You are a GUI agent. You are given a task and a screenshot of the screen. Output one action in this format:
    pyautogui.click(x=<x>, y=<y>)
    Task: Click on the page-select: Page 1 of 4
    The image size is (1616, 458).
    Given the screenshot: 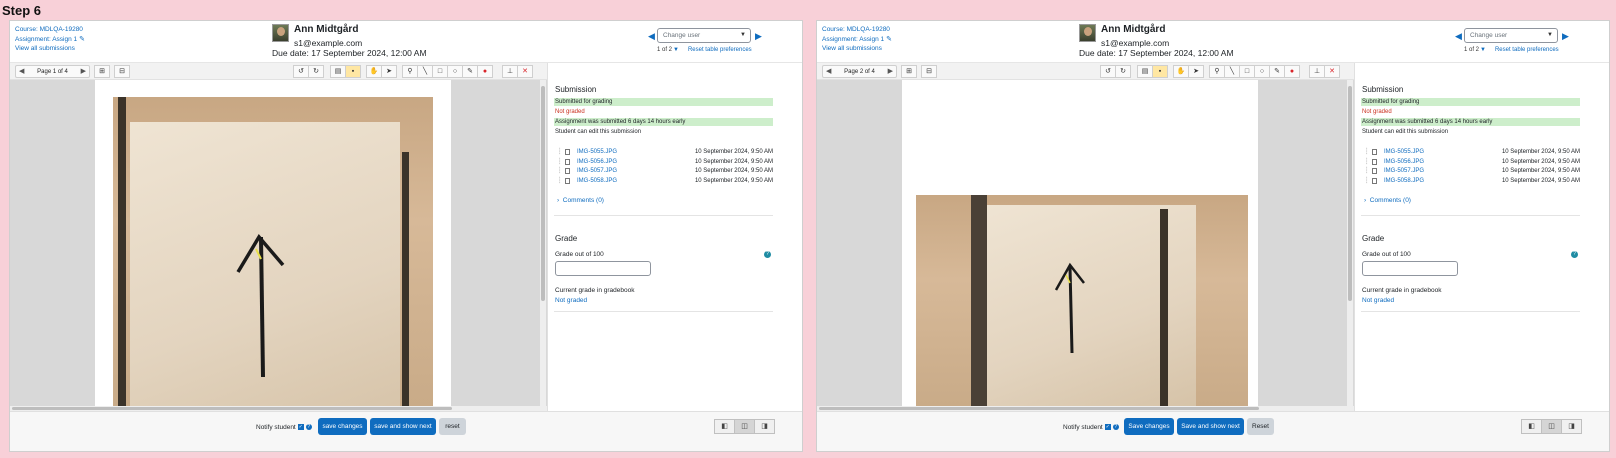 What is the action you would take?
    pyautogui.click(x=52, y=72)
    